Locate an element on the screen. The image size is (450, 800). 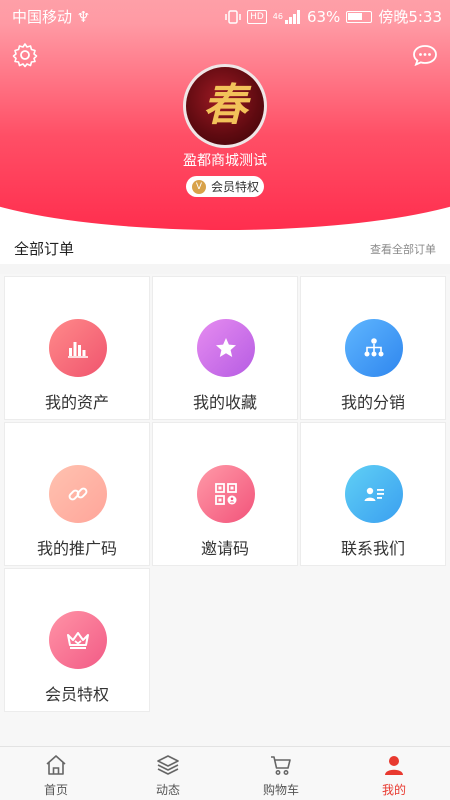
crown-icon is located at coordinates (78, 640).